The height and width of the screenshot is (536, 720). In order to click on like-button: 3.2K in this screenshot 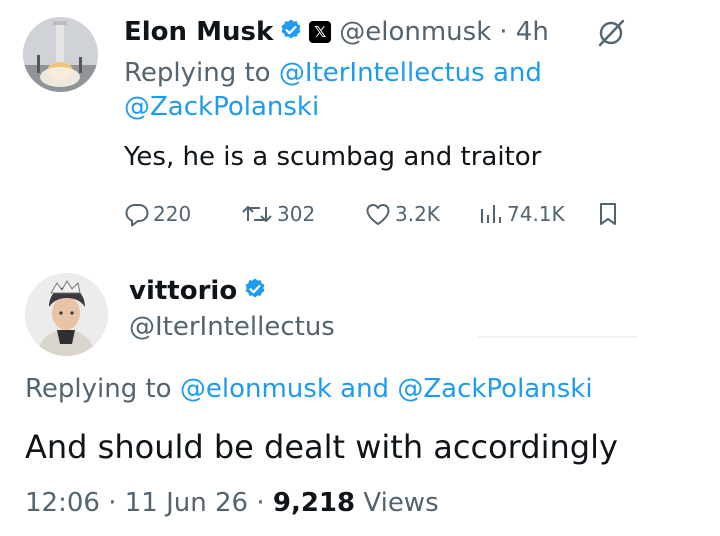, I will do `click(402, 214)`.